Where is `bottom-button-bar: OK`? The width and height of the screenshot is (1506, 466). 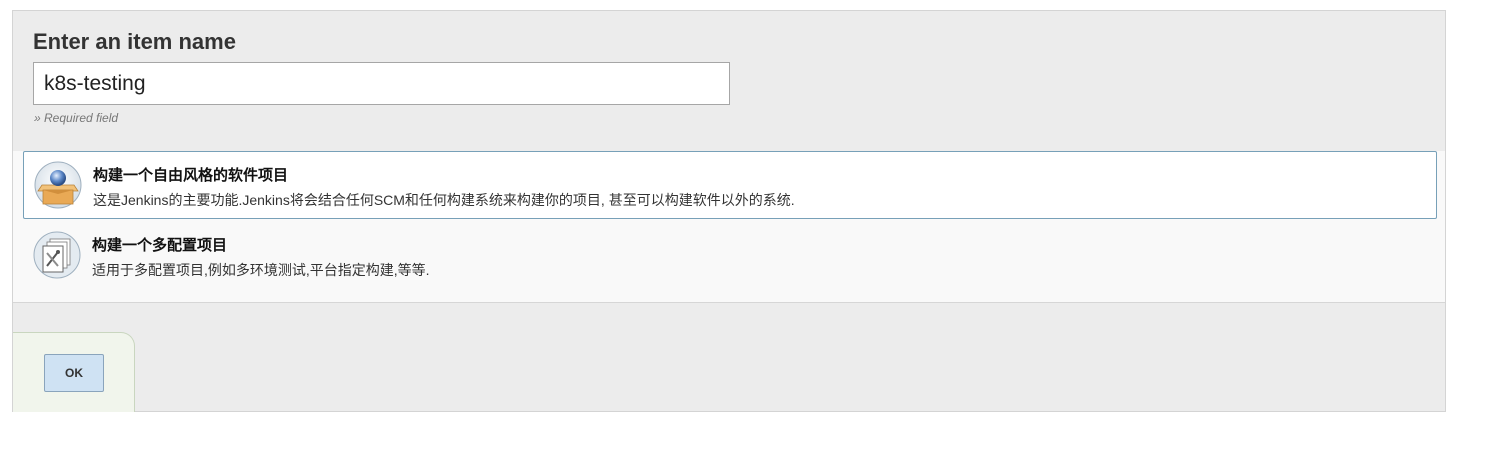 bottom-button-bar: OK is located at coordinates (74, 372).